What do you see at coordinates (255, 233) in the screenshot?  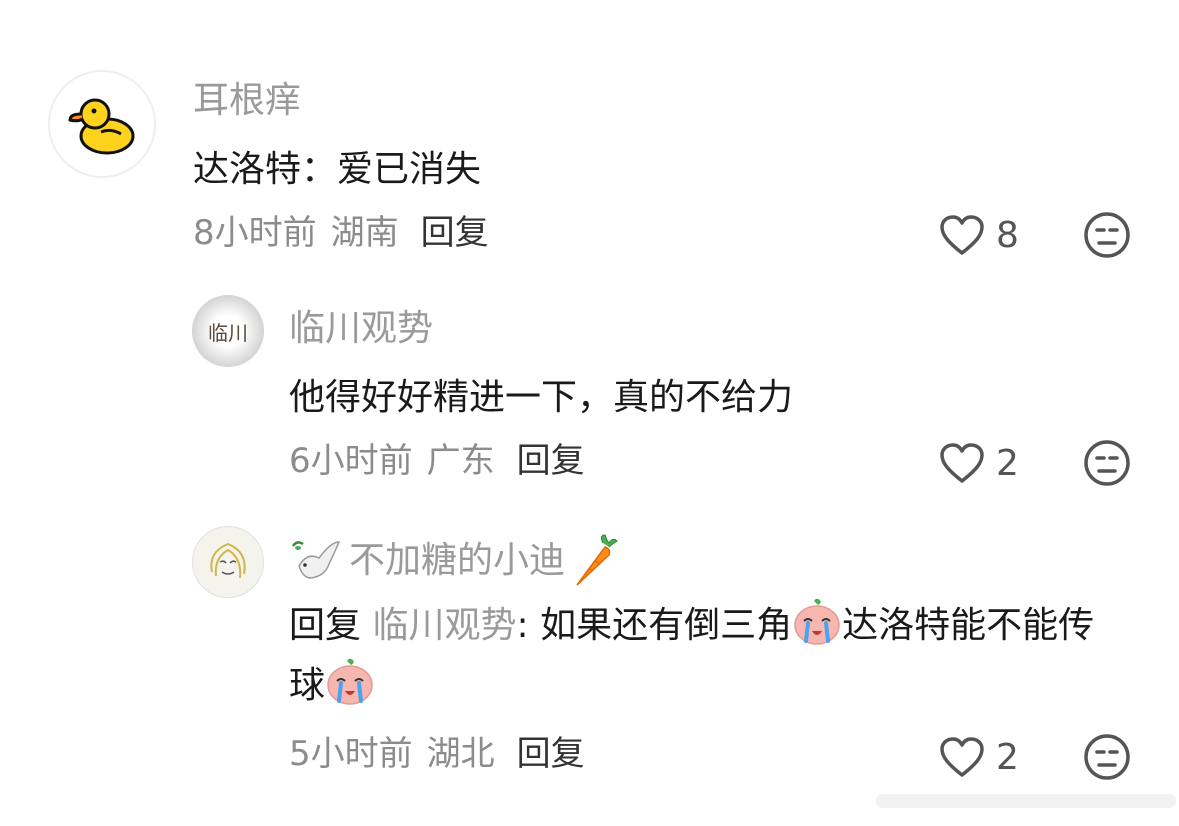 I see `comment-time: 8小时前` at bounding box center [255, 233].